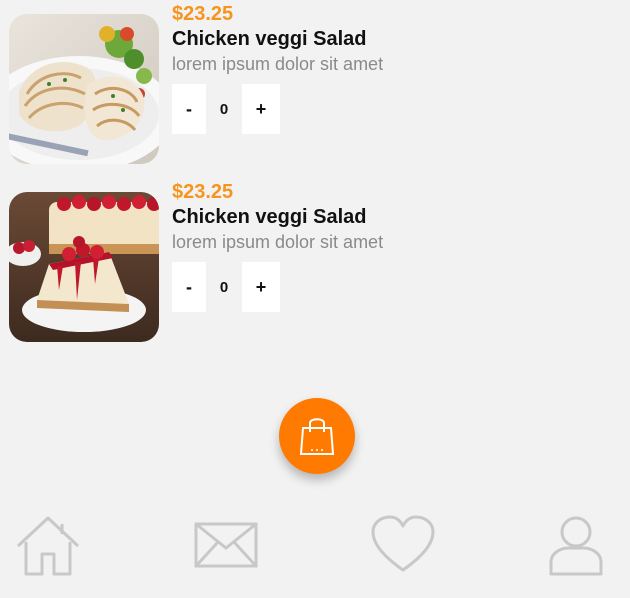 This screenshot has height=598, width=630. I want to click on mail-icon, so click(226, 545).